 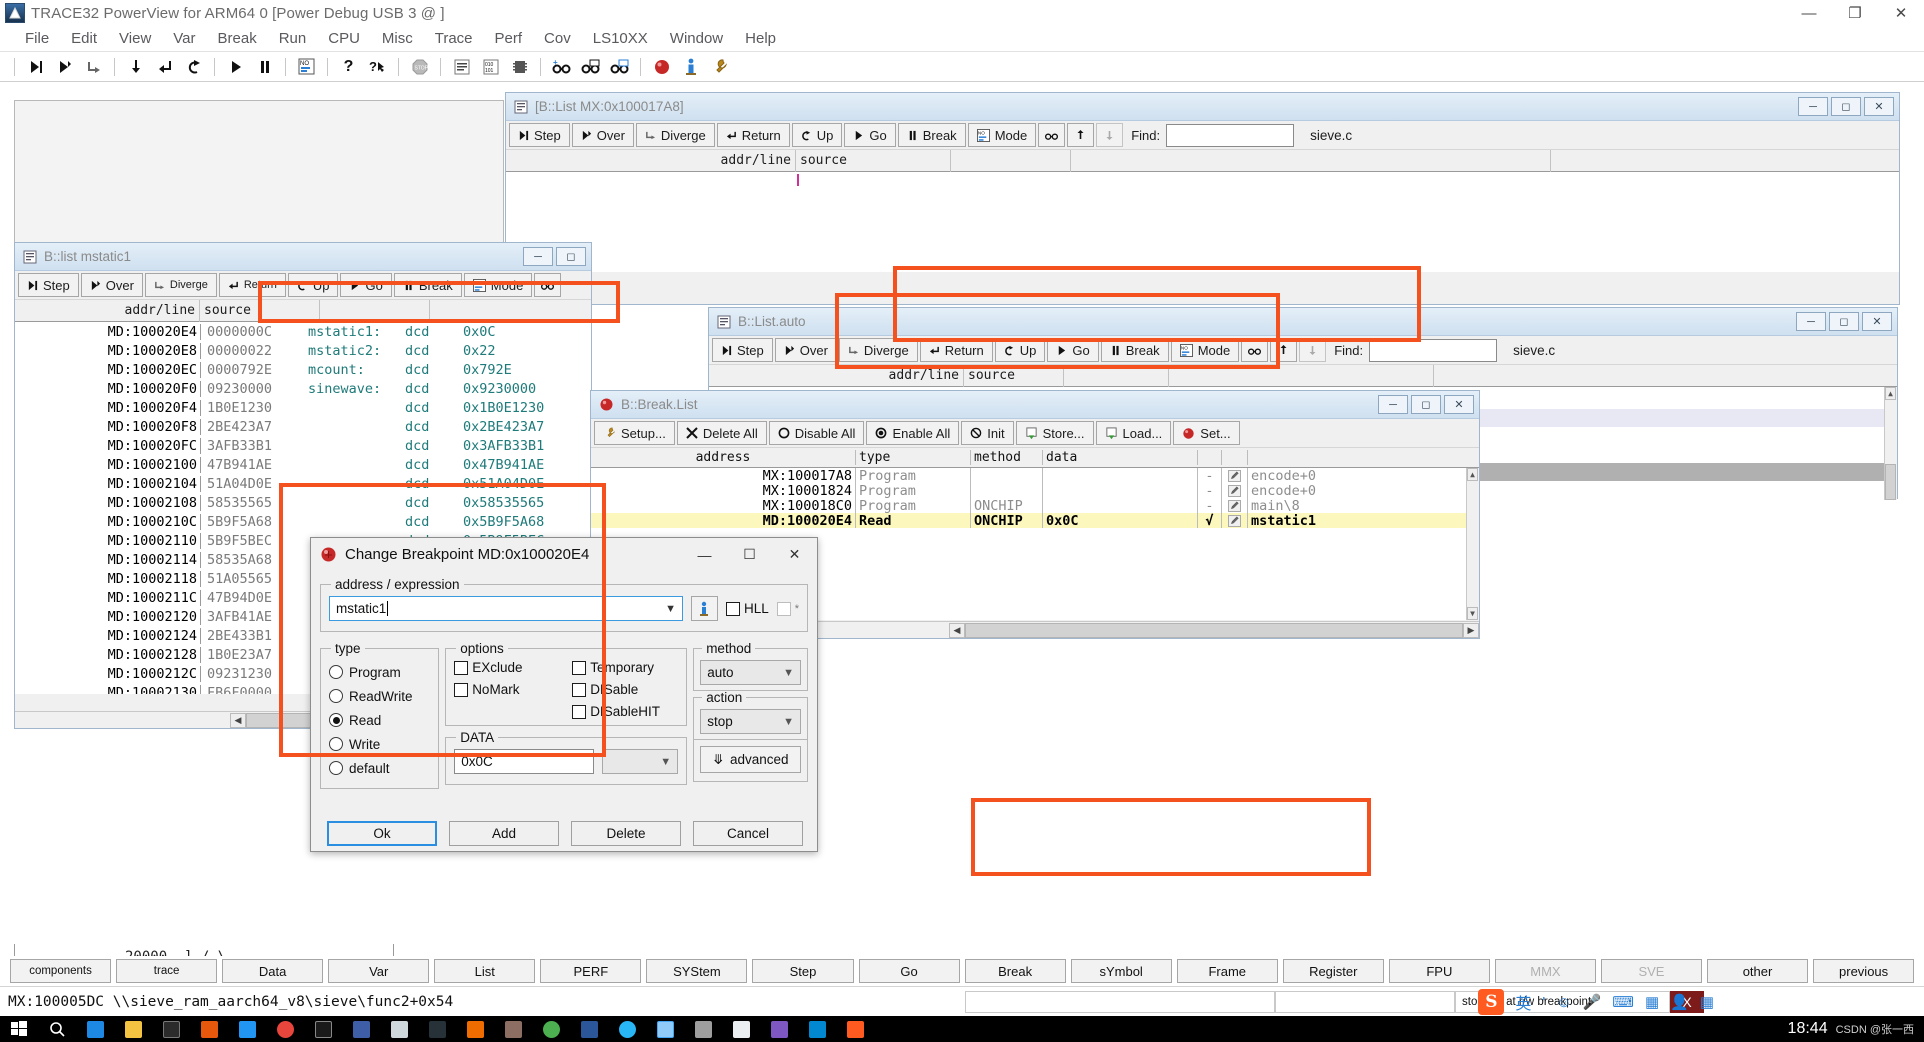 What do you see at coordinates (1202, 222) in the screenshot?
I see `list-mx-body` at bounding box center [1202, 222].